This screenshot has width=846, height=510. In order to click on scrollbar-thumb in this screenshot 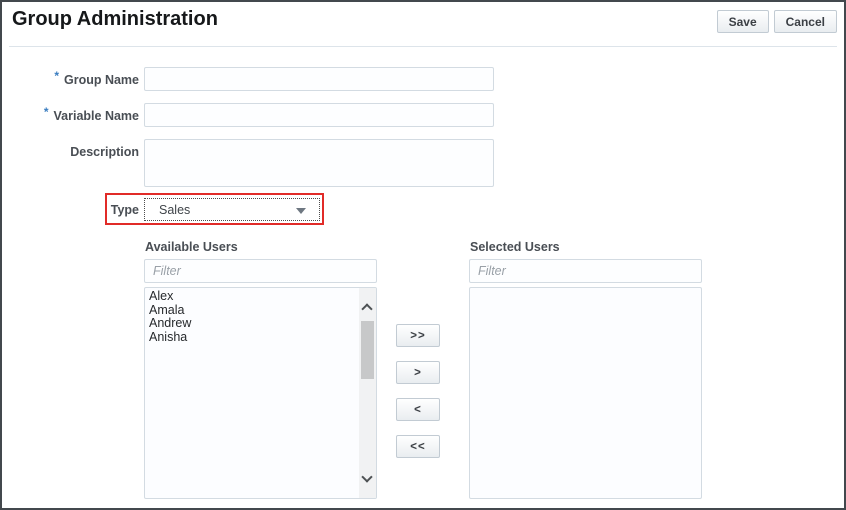, I will do `click(367, 350)`.